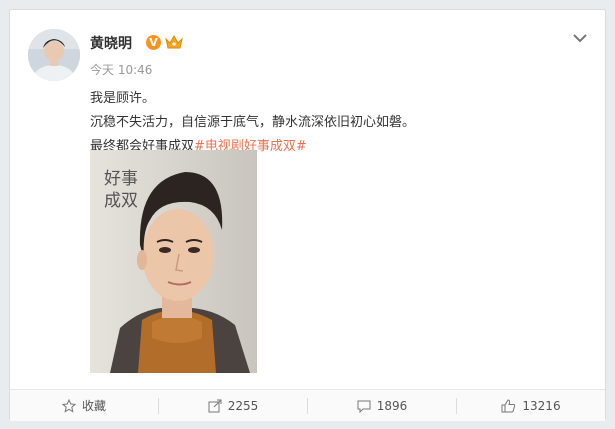 This screenshot has width=615, height=429. Describe the element at coordinates (580, 38) in the screenshot. I see `chevron-down-icon` at that location.